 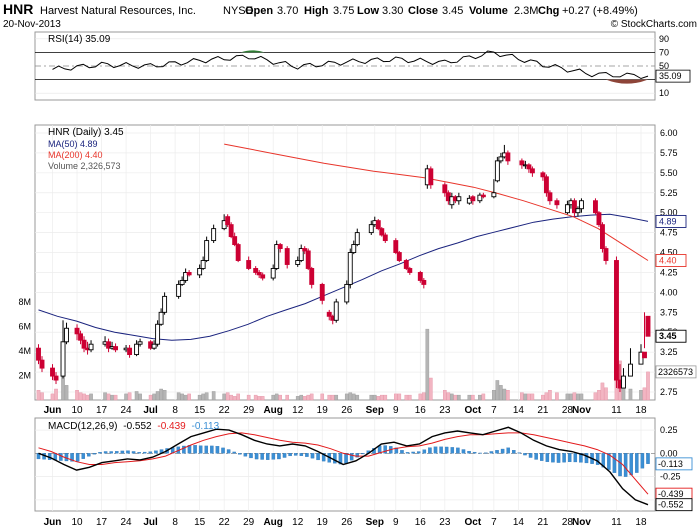 What do you see at coordinates (347, 522) in the screenshot?
I see `x-tick-label-bottom: 26` at bounding box center [347, 522].